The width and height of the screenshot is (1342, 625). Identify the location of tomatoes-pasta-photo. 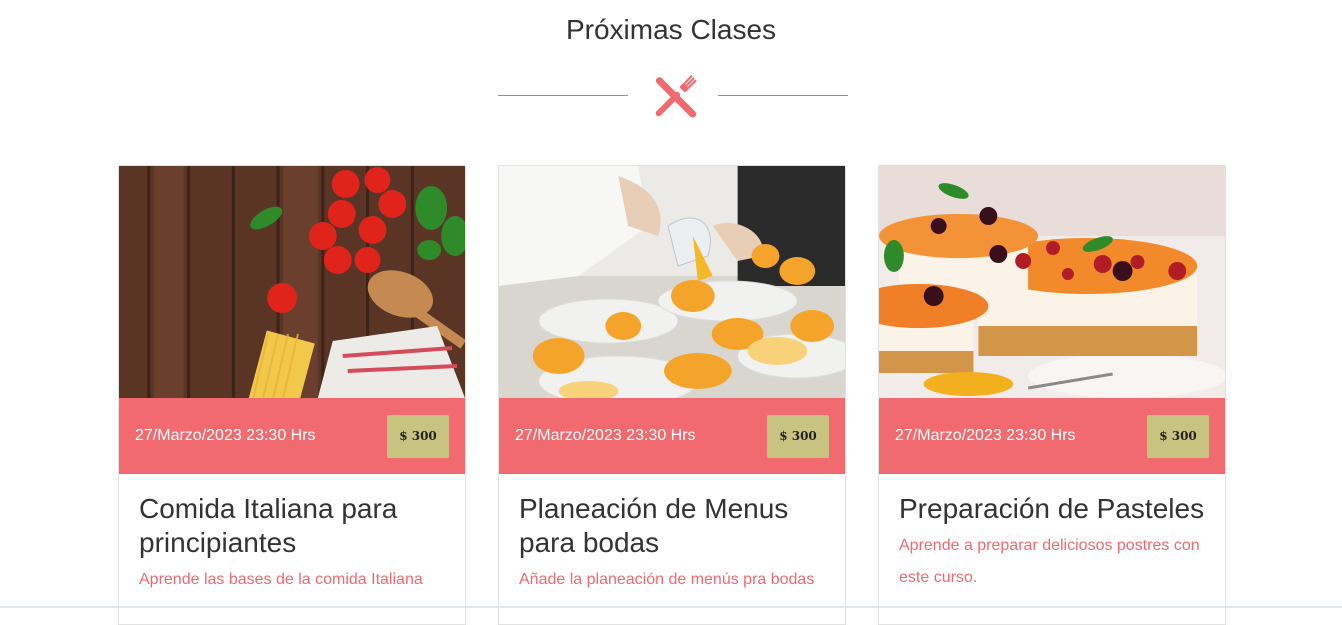
(292, 282).